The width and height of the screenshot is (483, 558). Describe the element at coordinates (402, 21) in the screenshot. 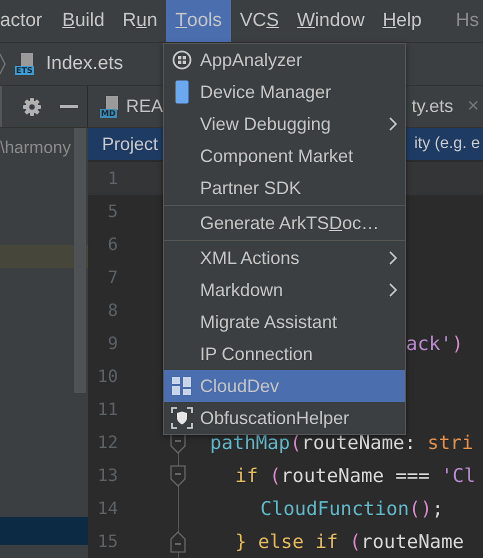

I see `menu-bar-item: Help` at that location.